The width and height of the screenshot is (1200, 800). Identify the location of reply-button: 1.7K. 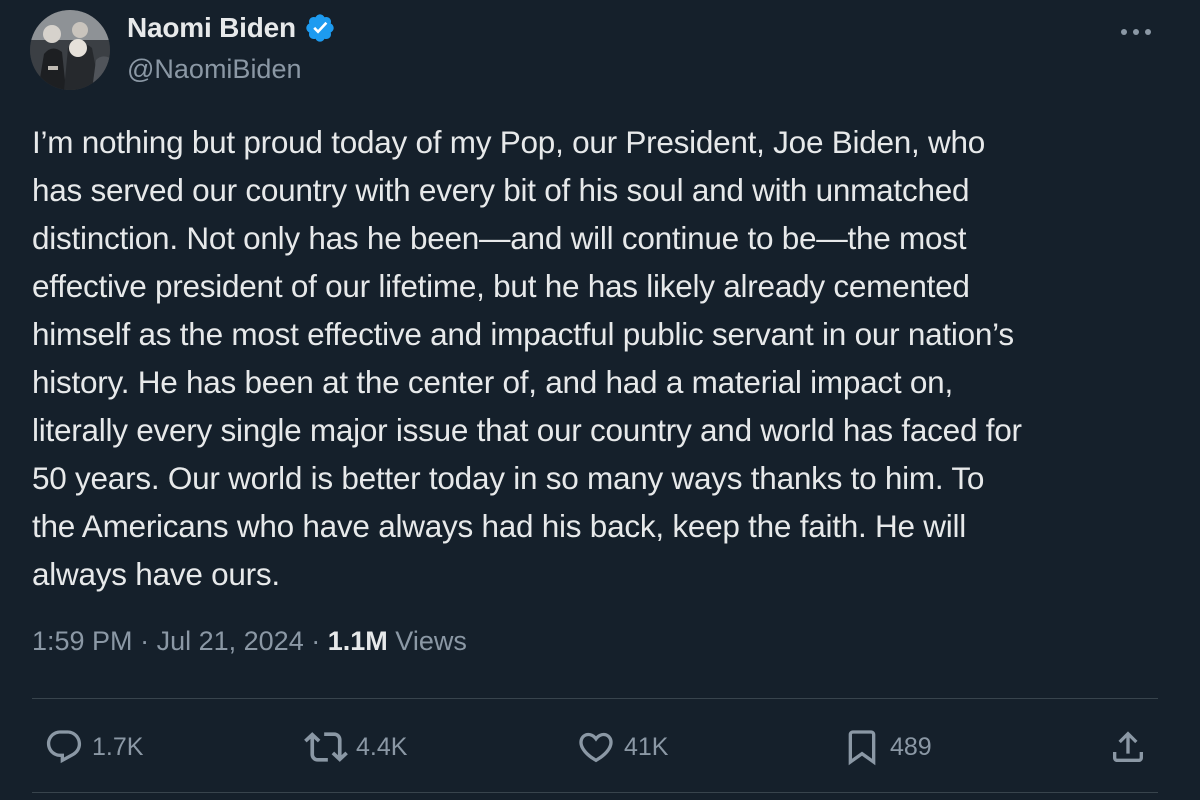
(93, 747).